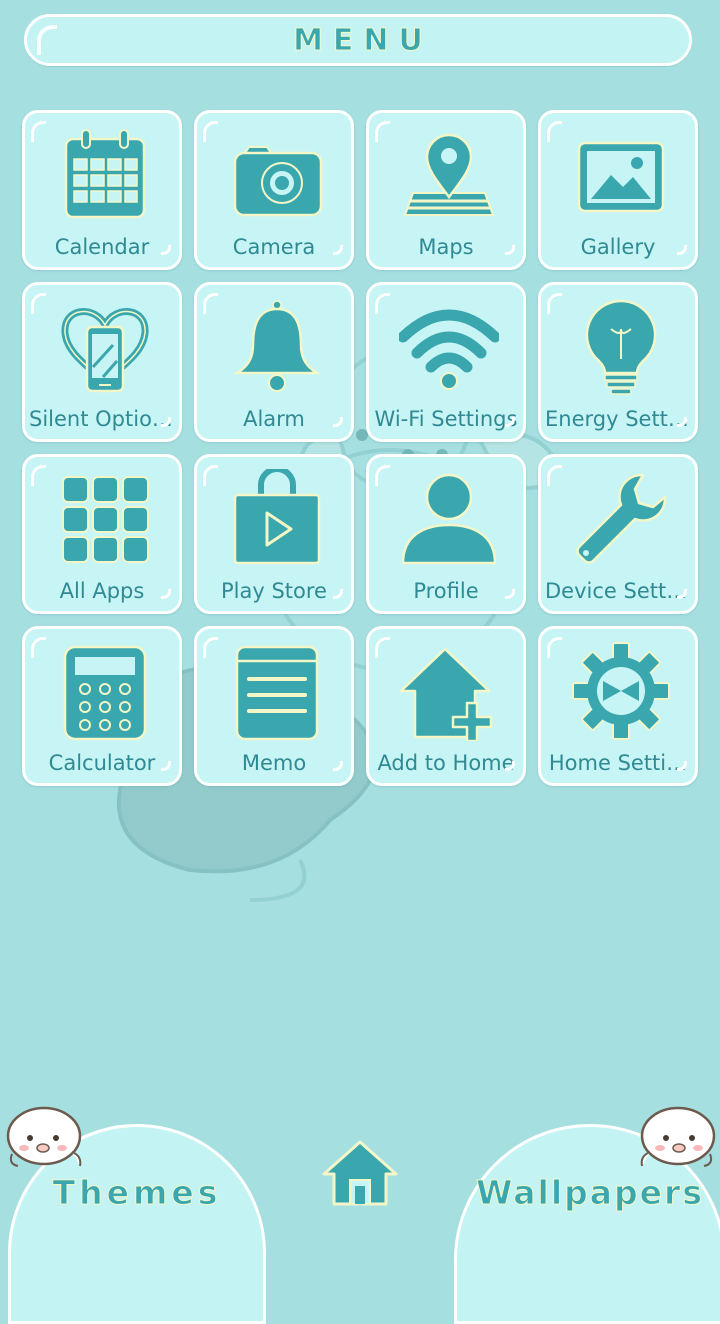  I want to click on themes-label: Themes, so click(137, 1193).